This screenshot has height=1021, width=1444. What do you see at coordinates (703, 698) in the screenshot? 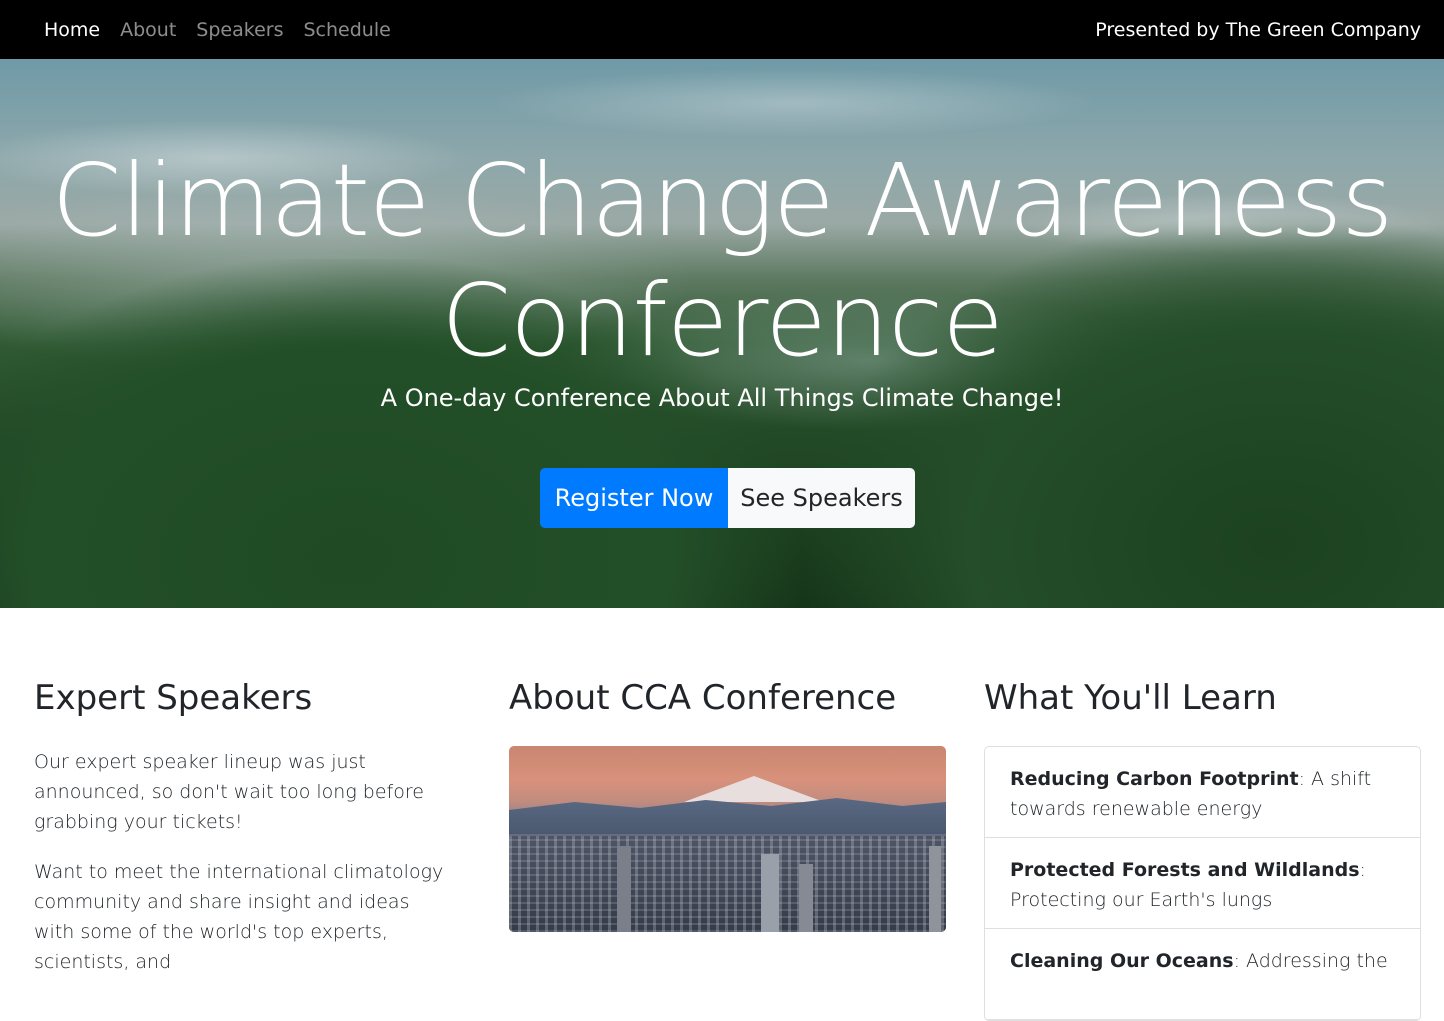
I see `about-heading: About CCA Conference` at bounding box center [703, 698].